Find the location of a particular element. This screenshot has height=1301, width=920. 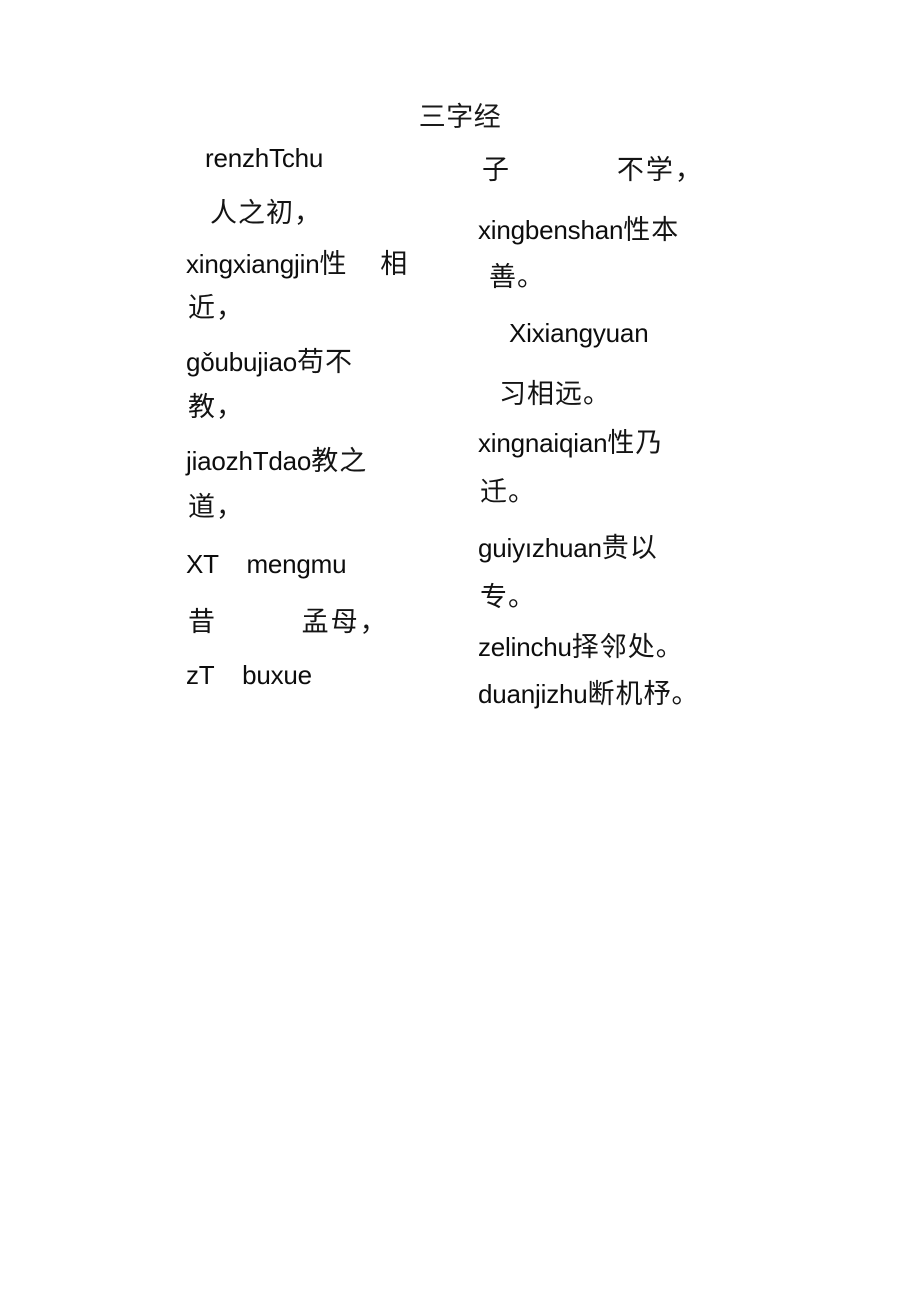

hanzi-run: 断机杼。 is located at coordinates (643, 694).